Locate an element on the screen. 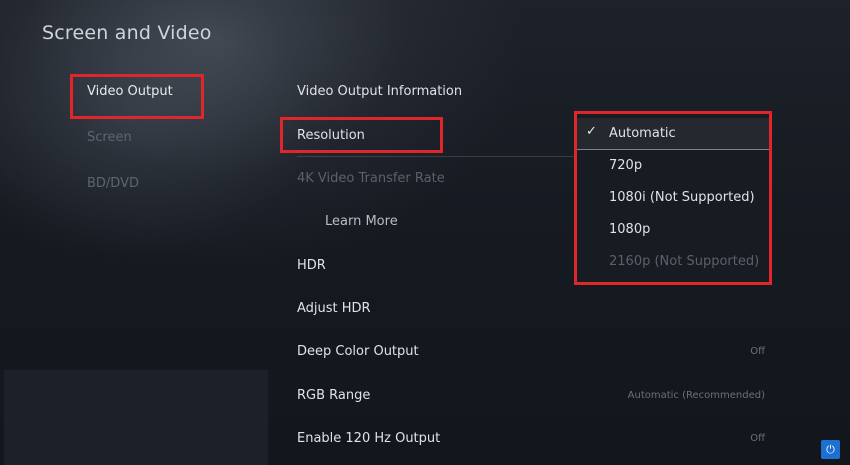 Image resolution: width=850 pixels, height=465 pixels. setting-4k-video-transfer-rate: 4K Video Transfer Rate is located at coordinates (371, 178).